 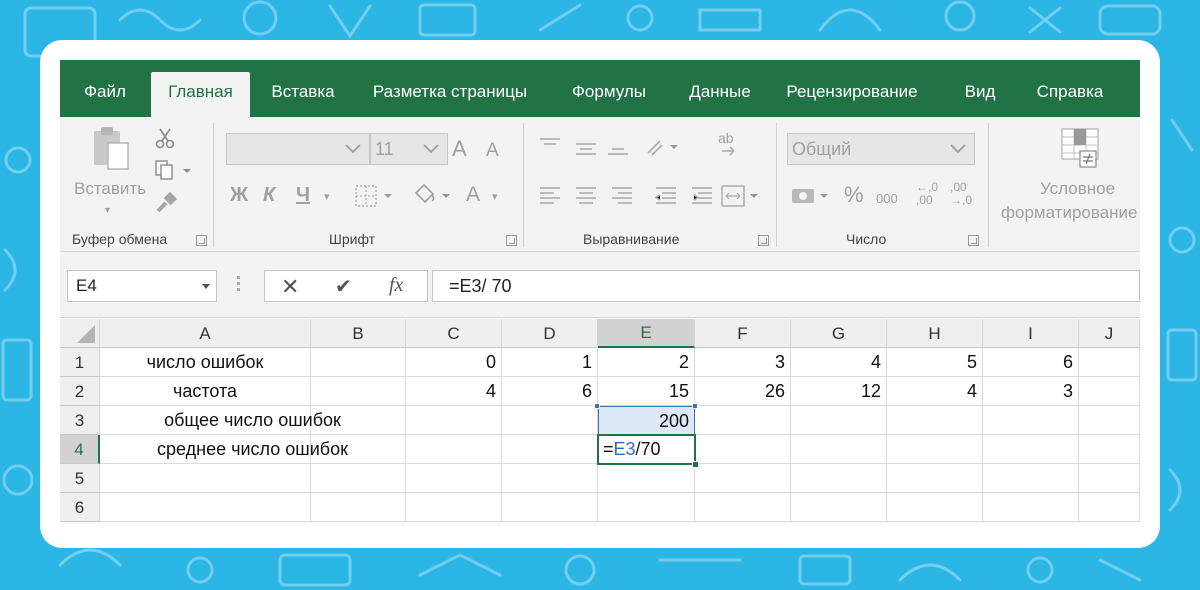 I want to click on cut-icon, so click(x=165, y=138).